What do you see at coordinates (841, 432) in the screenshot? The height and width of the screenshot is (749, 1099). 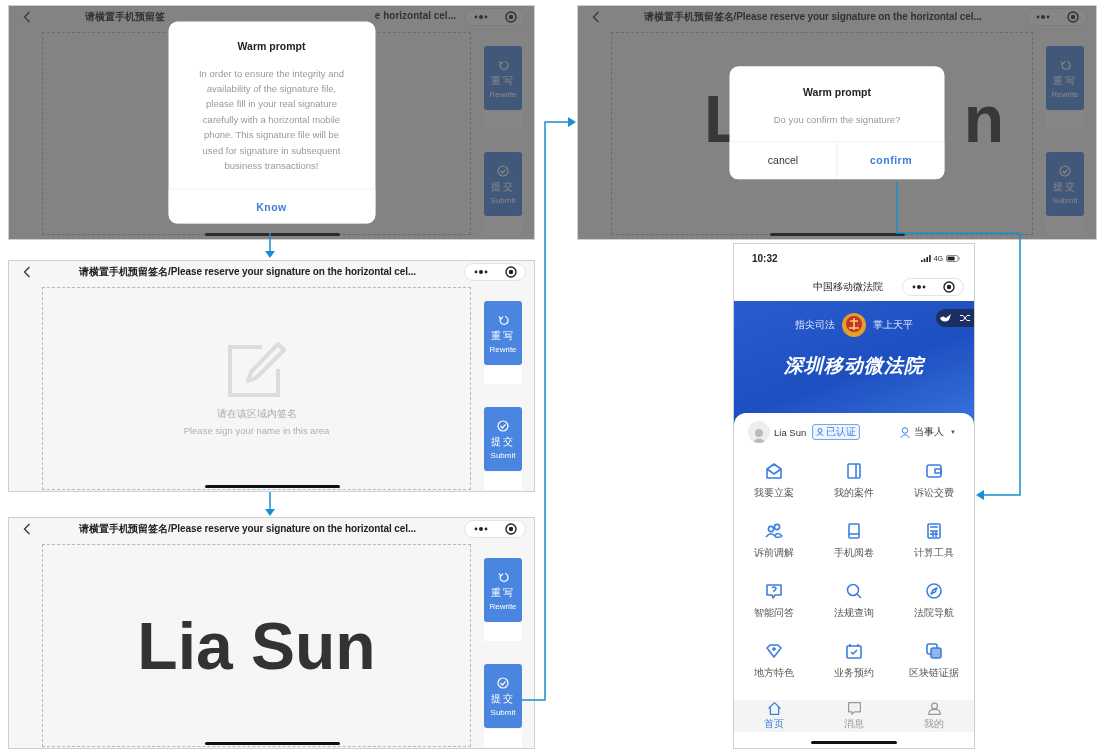 I see `badge-label: 已认证` at bounding box center [841, 432].